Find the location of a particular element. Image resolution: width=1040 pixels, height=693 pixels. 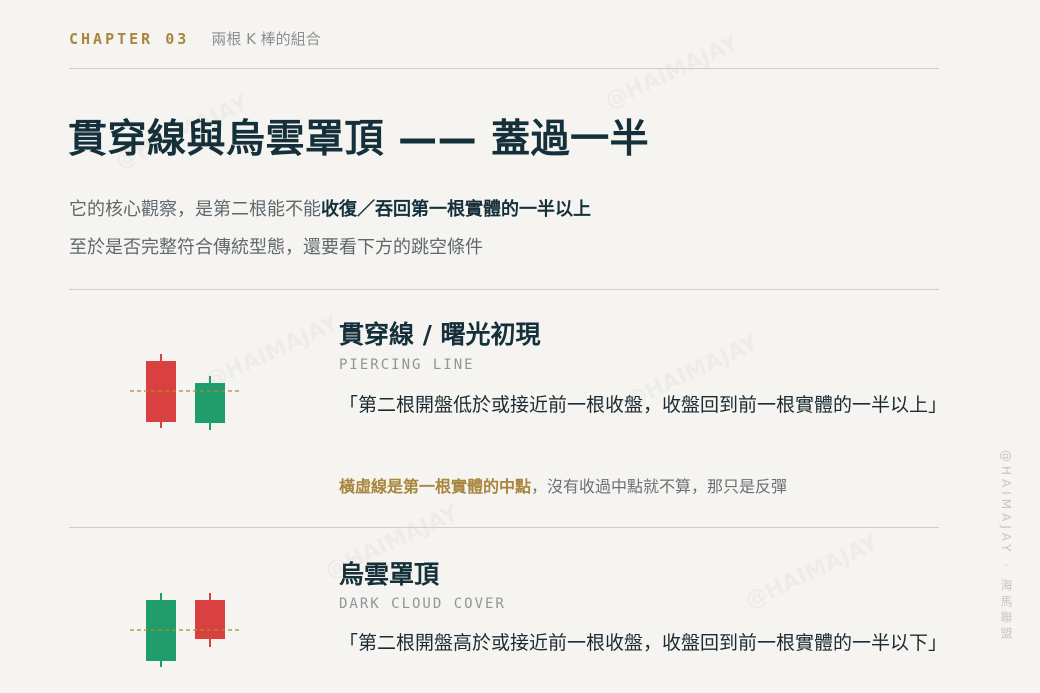

section-quote-dark-cloud: 「第二根開盤高於或接近前一根收盤，收盤回到前一根實體的一半以下」 is located at coordinates (643, 643).